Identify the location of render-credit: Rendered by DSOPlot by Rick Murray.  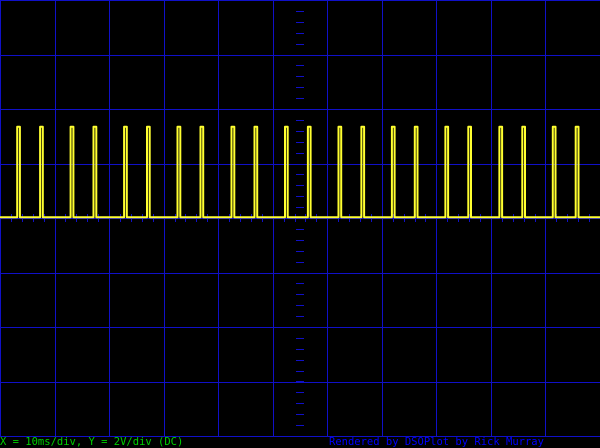
(436, 442).